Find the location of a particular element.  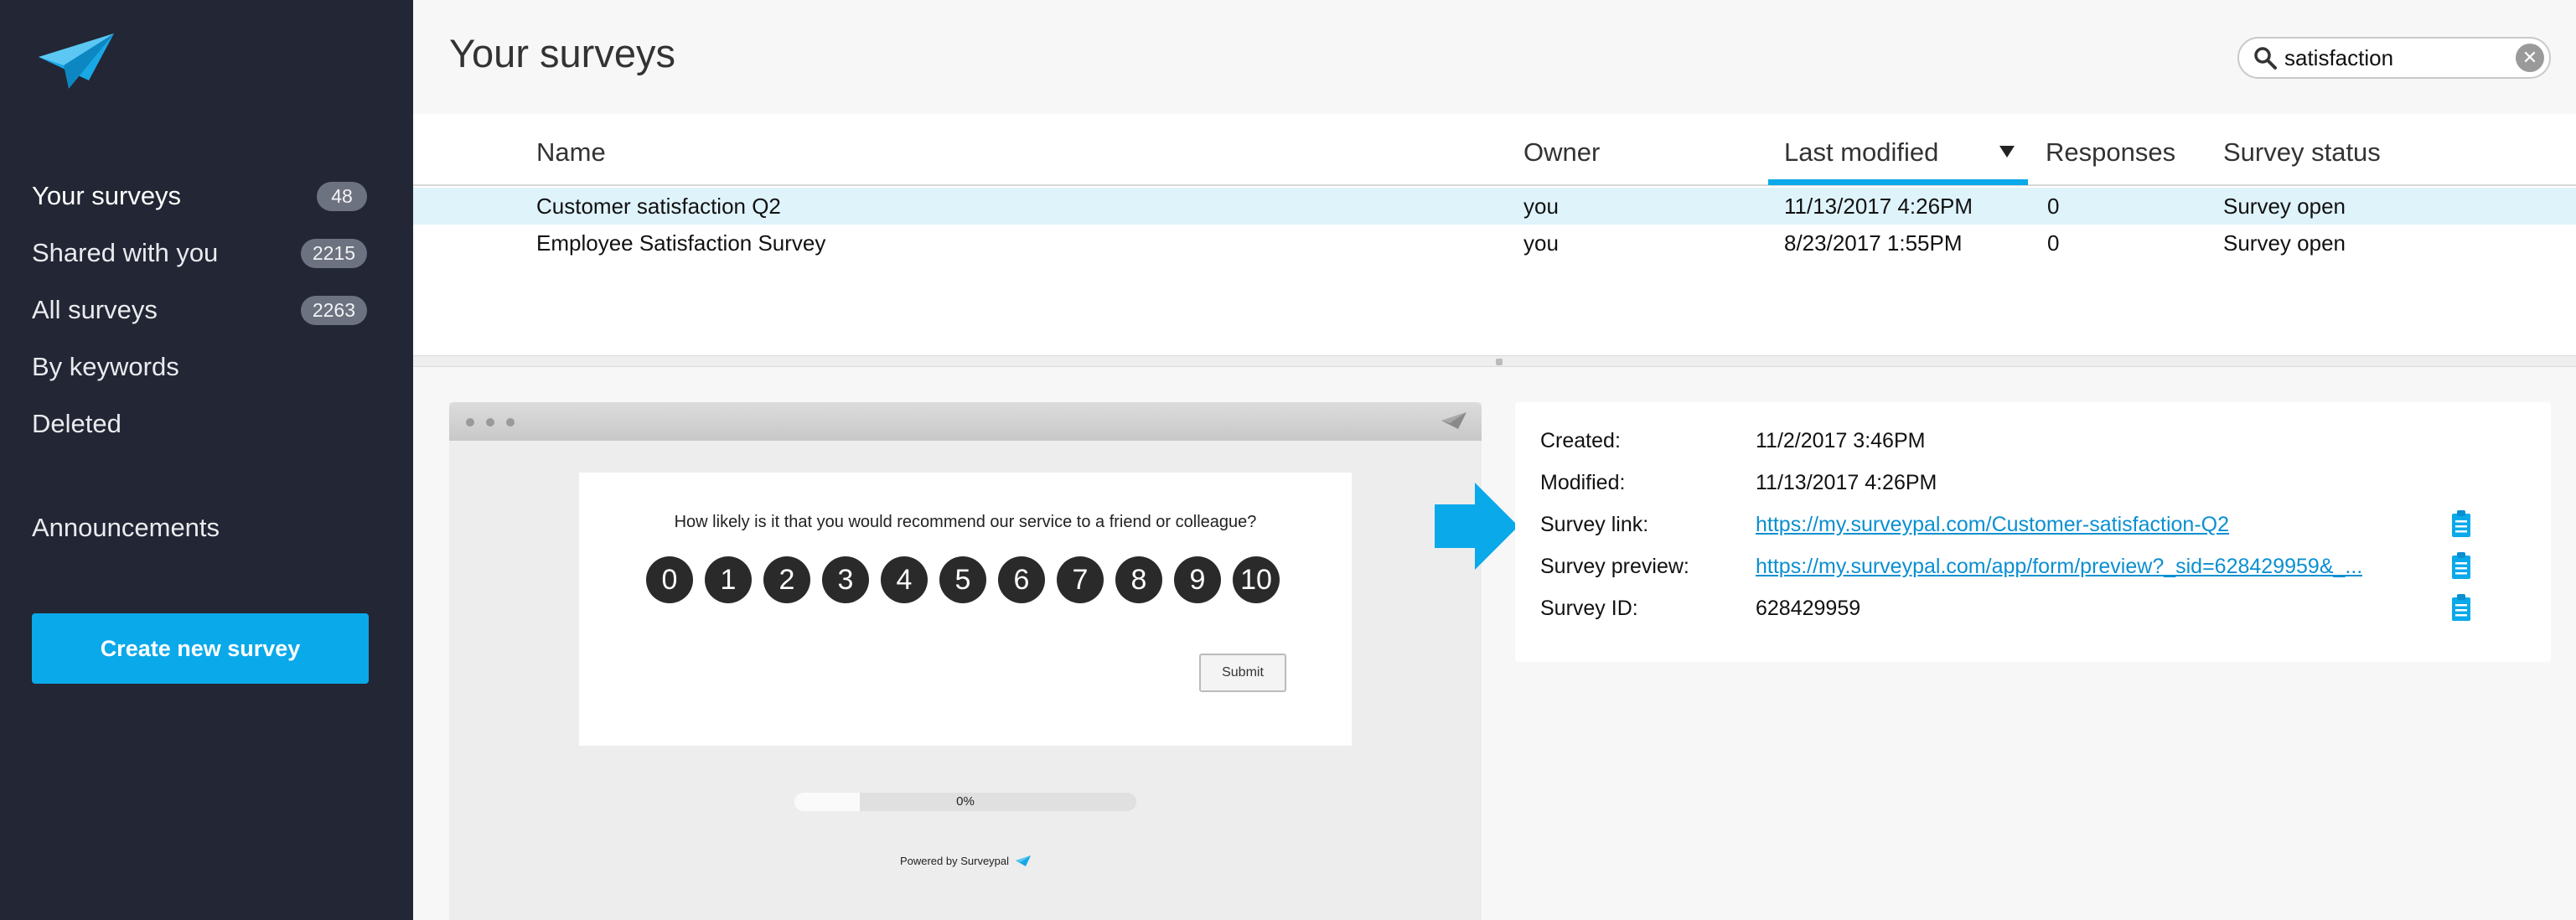

powered-by: Powered by Surveypal is located at coordinates (965, 861).